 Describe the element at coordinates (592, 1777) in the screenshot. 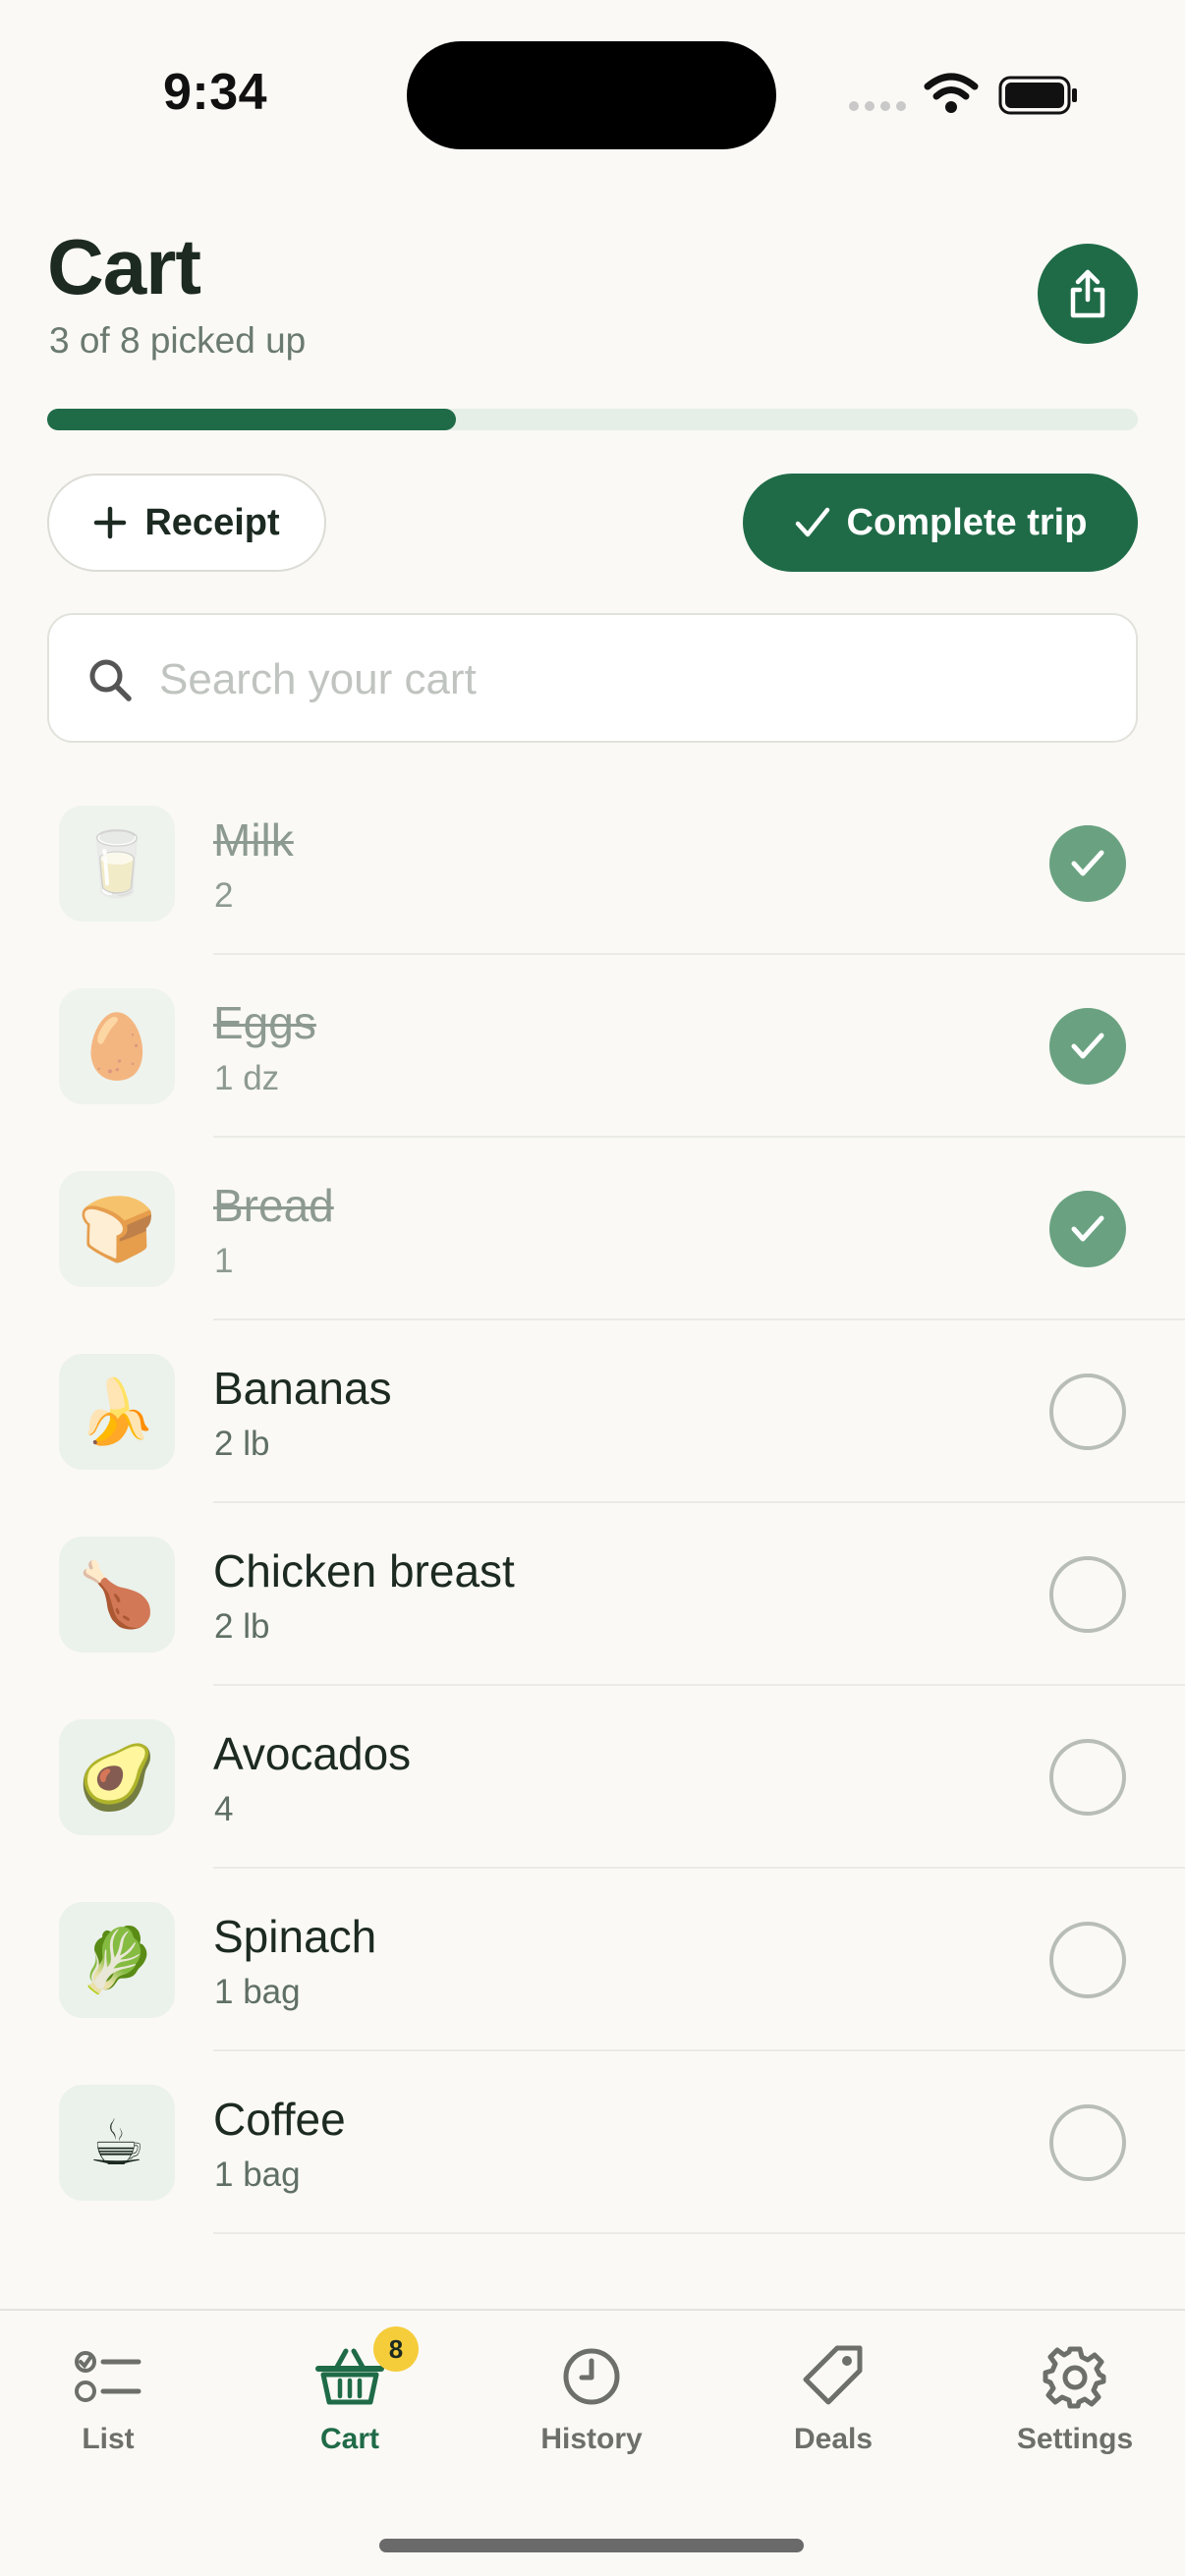

I see `cart-item-row: 🥑 Avocados 4` at that location.